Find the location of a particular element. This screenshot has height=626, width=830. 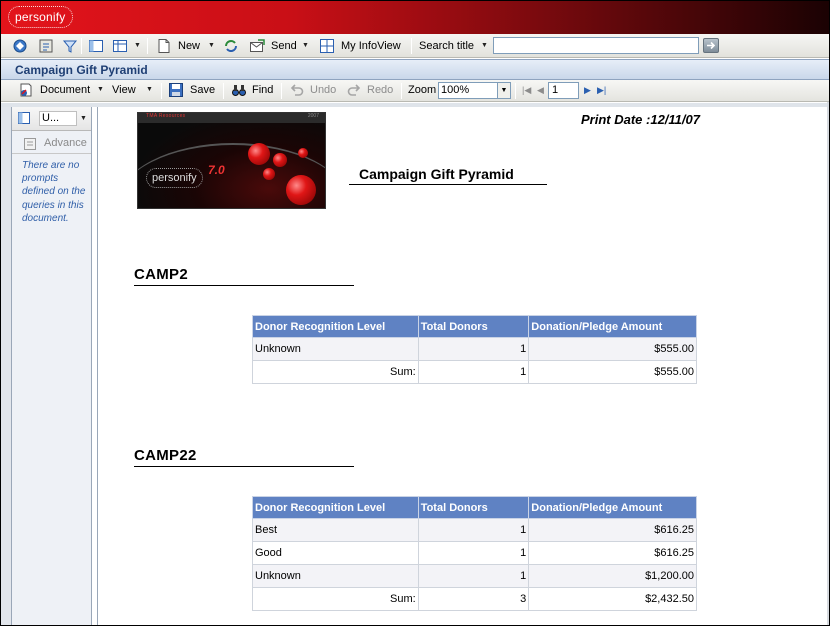

sum-amount: $555.00 is located at coordinates (612, 372).